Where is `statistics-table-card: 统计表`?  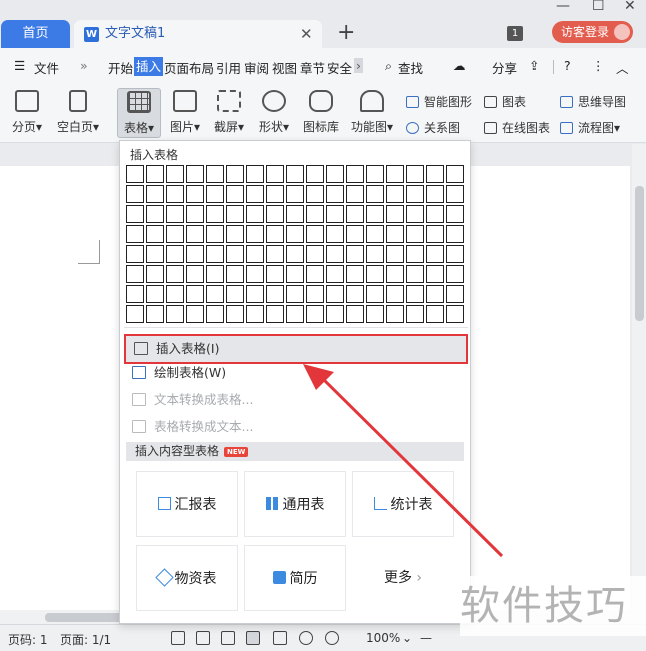
statistics-table-card: 统计表 is located at coordinates (403, 504).